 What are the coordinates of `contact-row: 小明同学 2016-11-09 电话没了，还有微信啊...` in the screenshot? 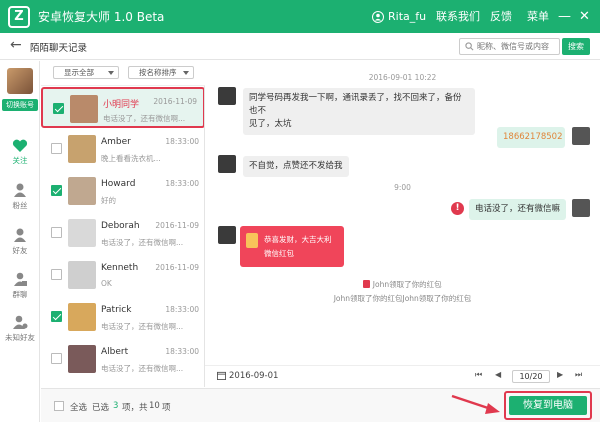 It's located at (122, 107).